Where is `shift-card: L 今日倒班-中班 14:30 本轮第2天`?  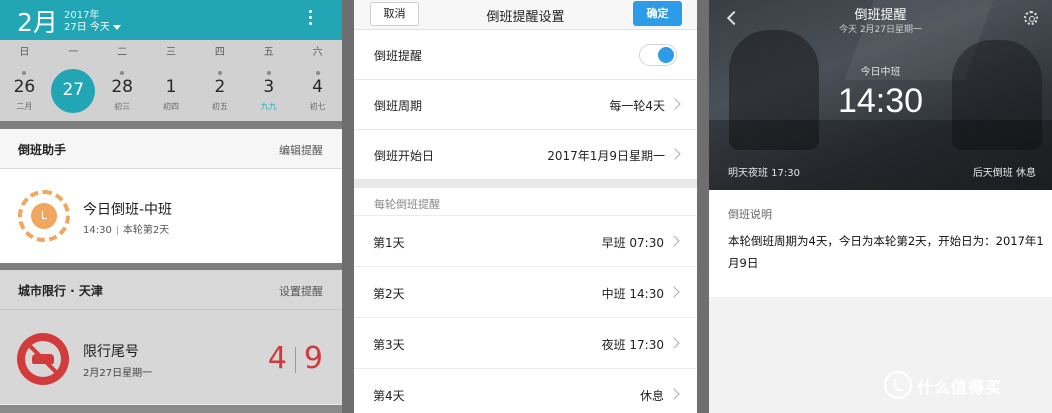 shift-card: L 今日倒班-中班 14:30 本轮第2天 is located at coordinates (171, 216).